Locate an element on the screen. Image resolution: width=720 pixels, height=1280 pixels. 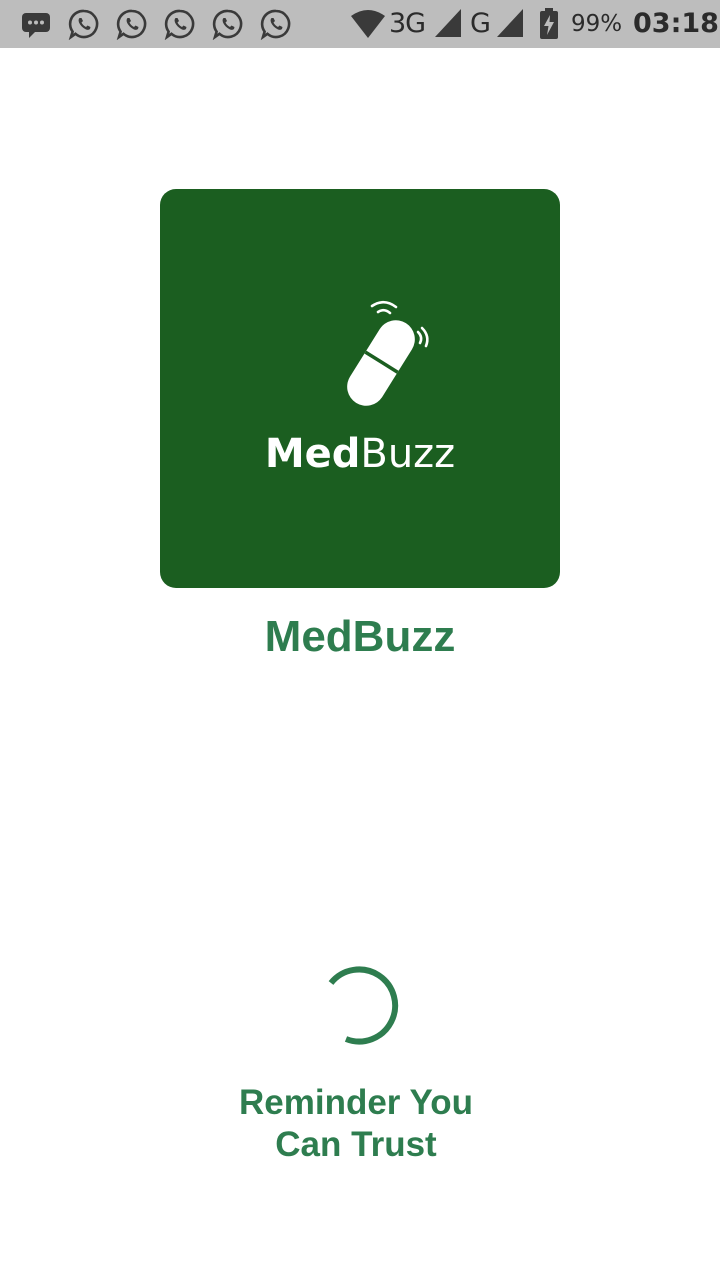
battery-percentage: 99% is located at coordinates (597, 24).